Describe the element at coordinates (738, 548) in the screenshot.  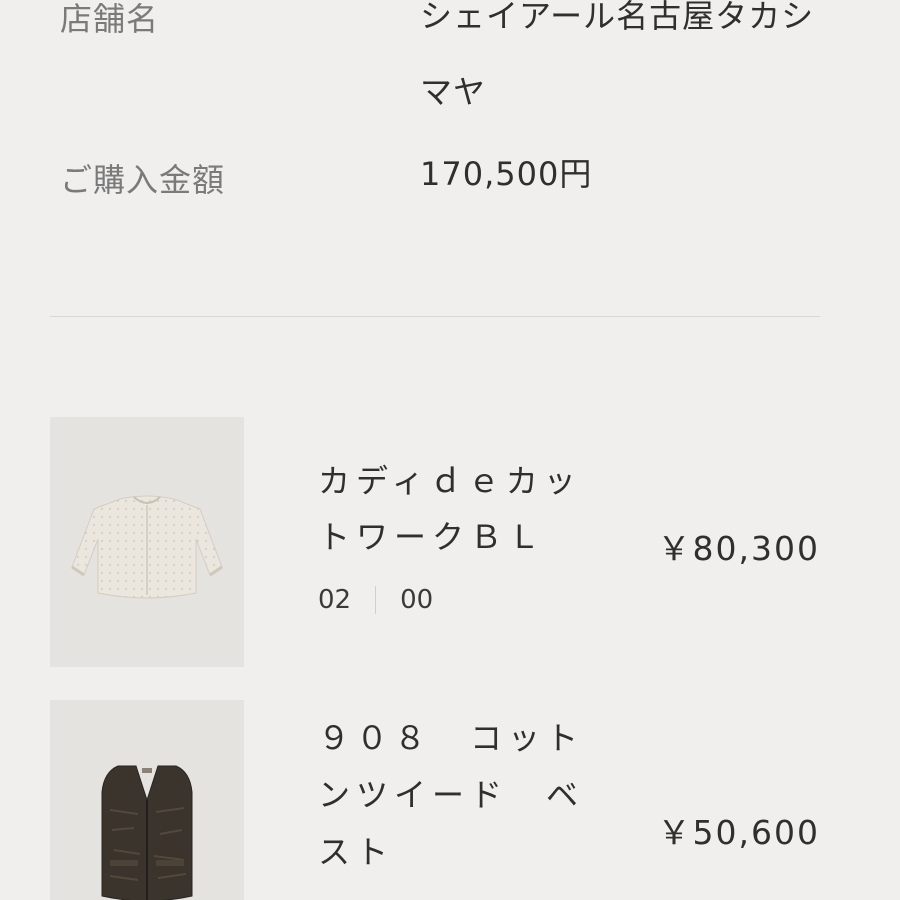
I see `item-price: ￥80,300` at that location.